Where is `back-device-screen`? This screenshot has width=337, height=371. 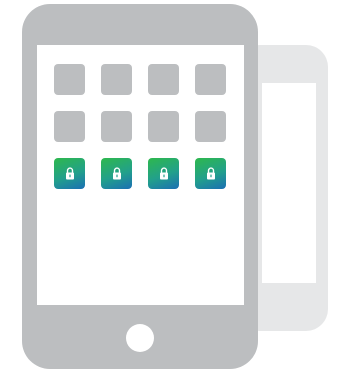
back-device-screen is located at coordinates (289, 183).